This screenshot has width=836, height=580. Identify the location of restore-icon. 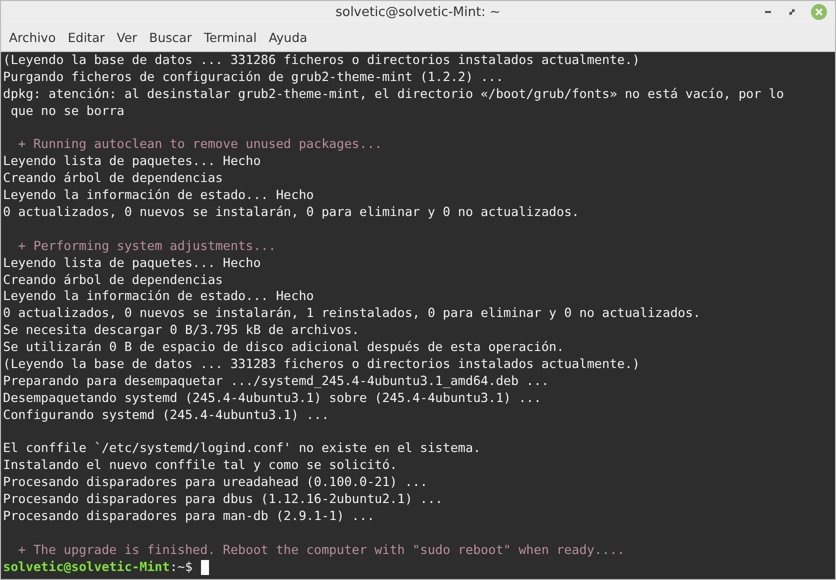
(792, 12).